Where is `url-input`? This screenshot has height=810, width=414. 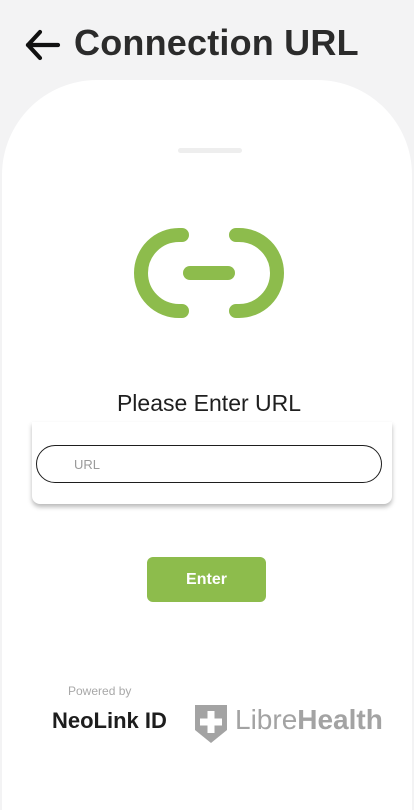 url-input is located at coordinates (209, 464).